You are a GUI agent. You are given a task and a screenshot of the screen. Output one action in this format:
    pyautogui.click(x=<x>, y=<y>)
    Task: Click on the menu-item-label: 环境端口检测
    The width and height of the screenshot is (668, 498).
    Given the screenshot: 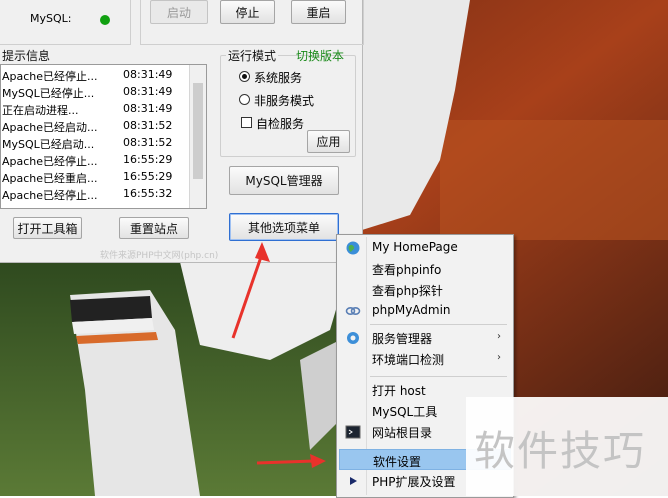 What is the action you would take?
    pyautogui.click(x=408, y=360)
    